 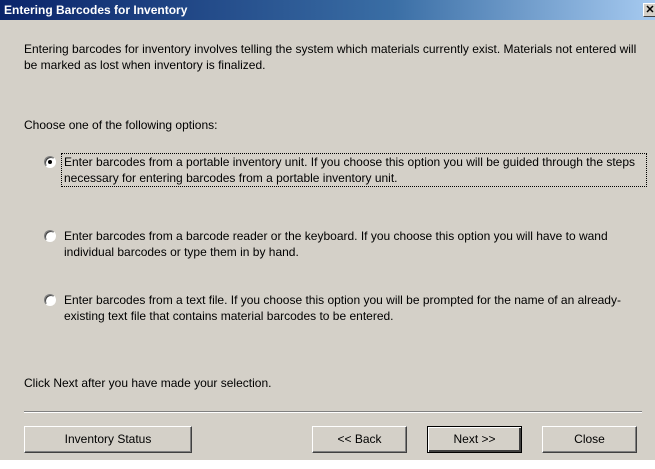 What do you see at coordinates (96, 10) in the screenshot?
I see `window-title: Entering Barcodes for Inventory` at bounding box center [96, 10].